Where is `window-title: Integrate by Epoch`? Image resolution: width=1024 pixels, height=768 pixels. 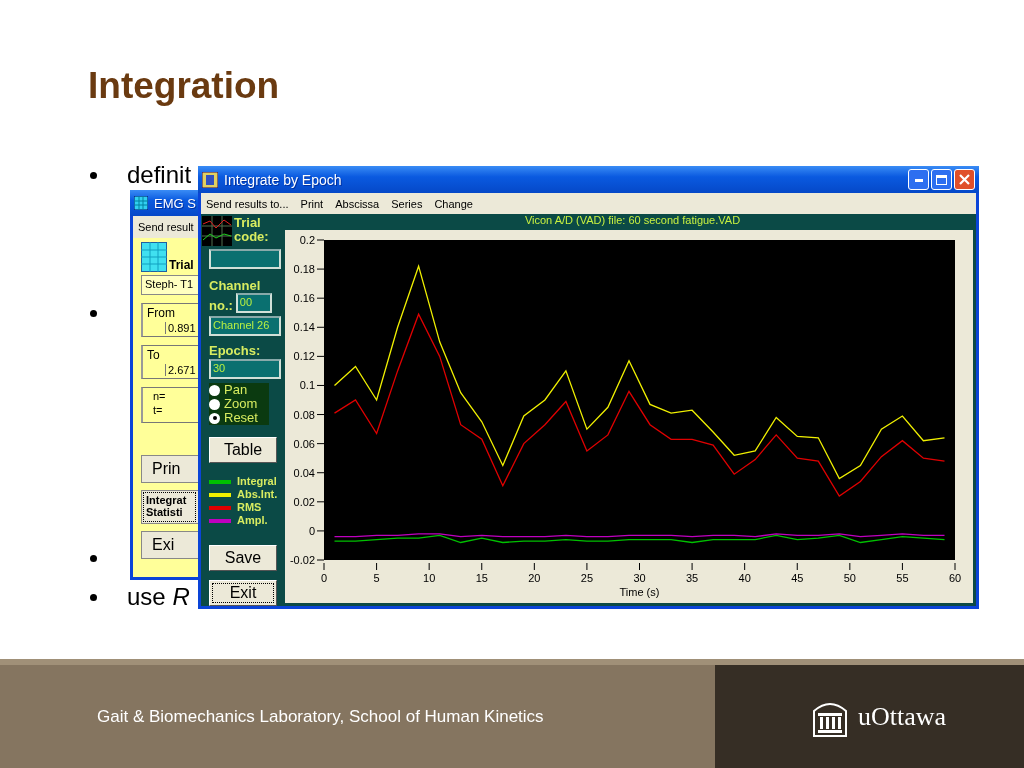
window-title: Integrate by Epoch is located at coordinates (283, 179).